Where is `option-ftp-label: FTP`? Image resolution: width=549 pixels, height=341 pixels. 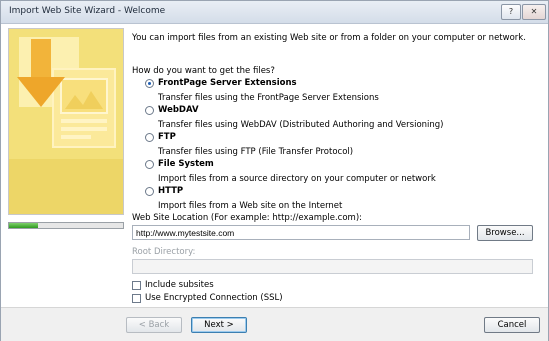 option-ftp-label: FTP is located at coordinates (167, 137).